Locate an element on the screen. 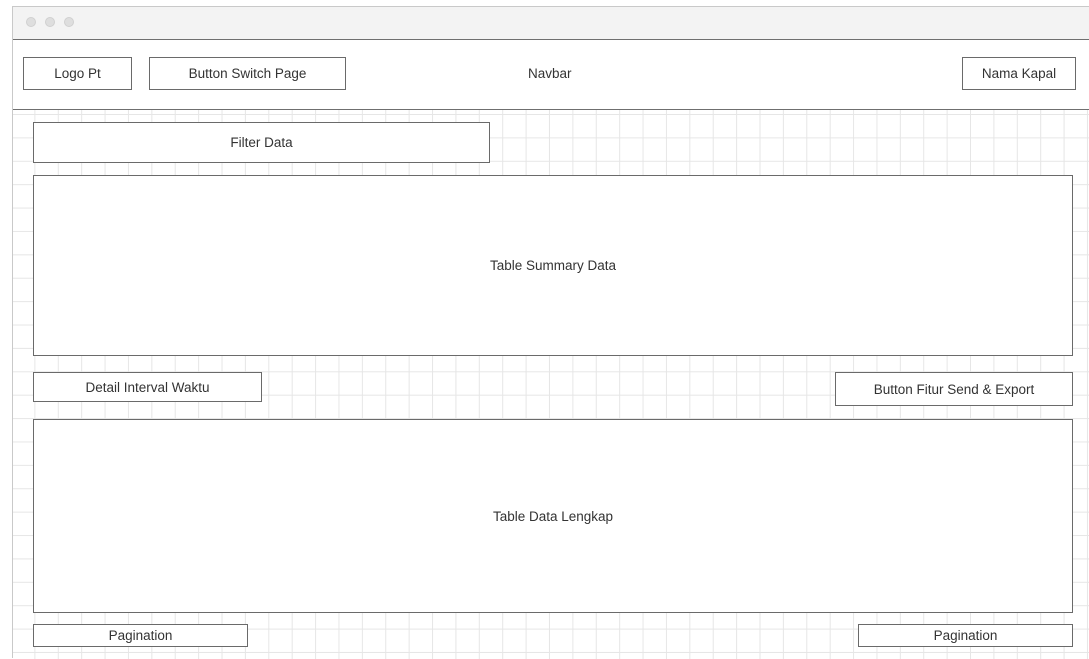 Image resolution: width=1089 pixels, height=659 pixels. navbar-title: Navbar is located at coordinates (550, 73).